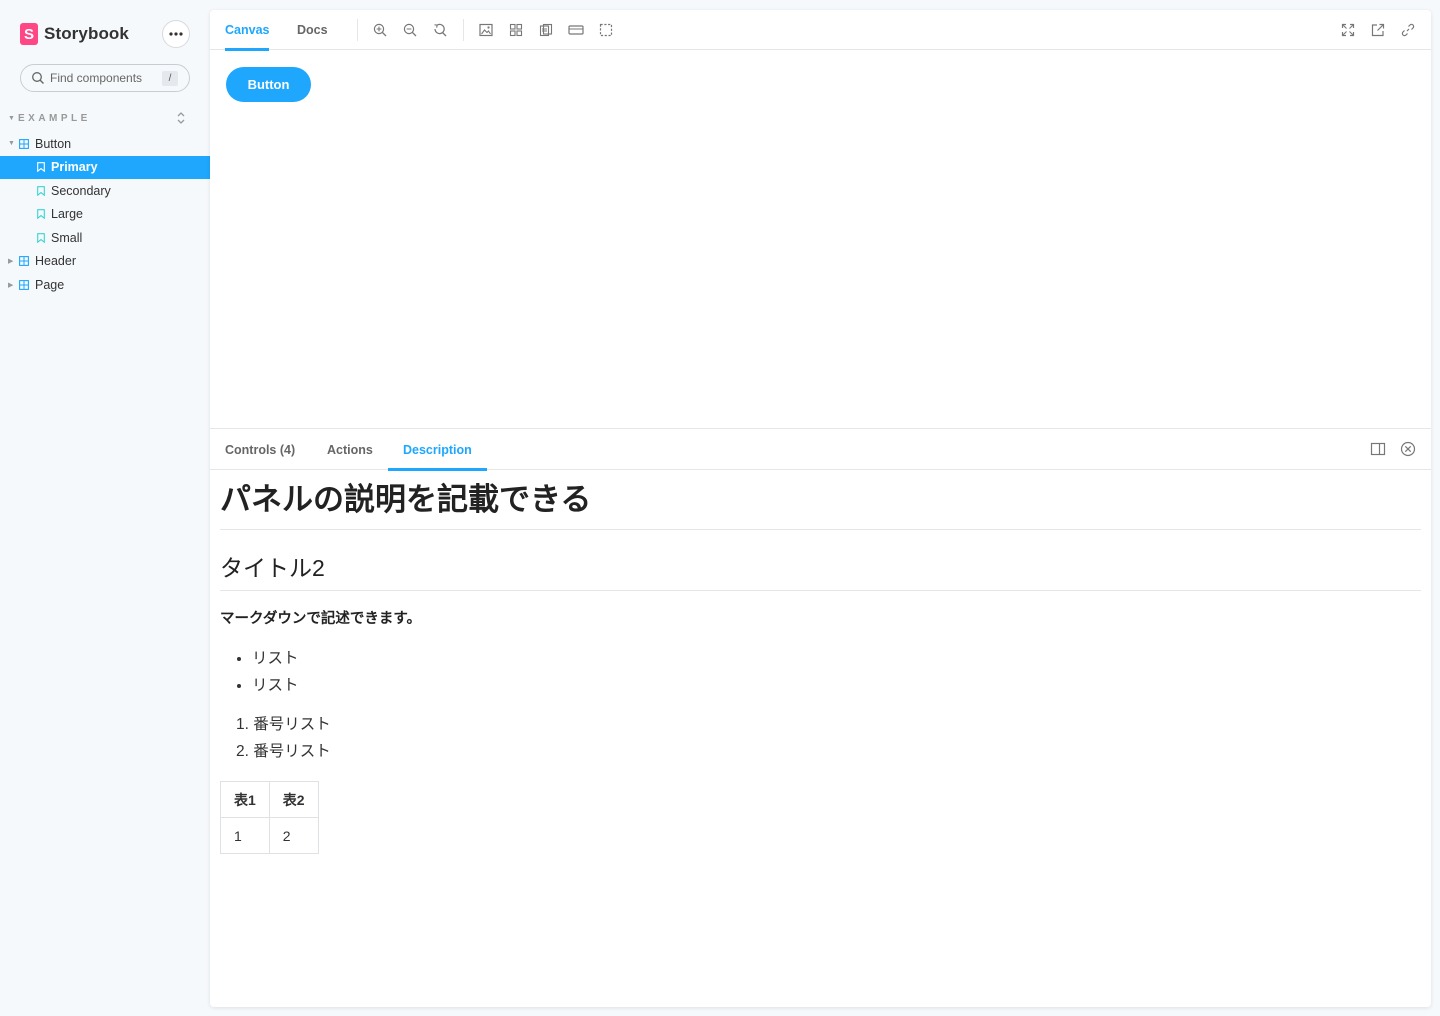 This screenshot has width=1440, height=1016. What do you see at coordinates (103, 118) in the screenshot?
I see `section-header-example: ▼ EXAMPLE` at bounding box center [103, 118].